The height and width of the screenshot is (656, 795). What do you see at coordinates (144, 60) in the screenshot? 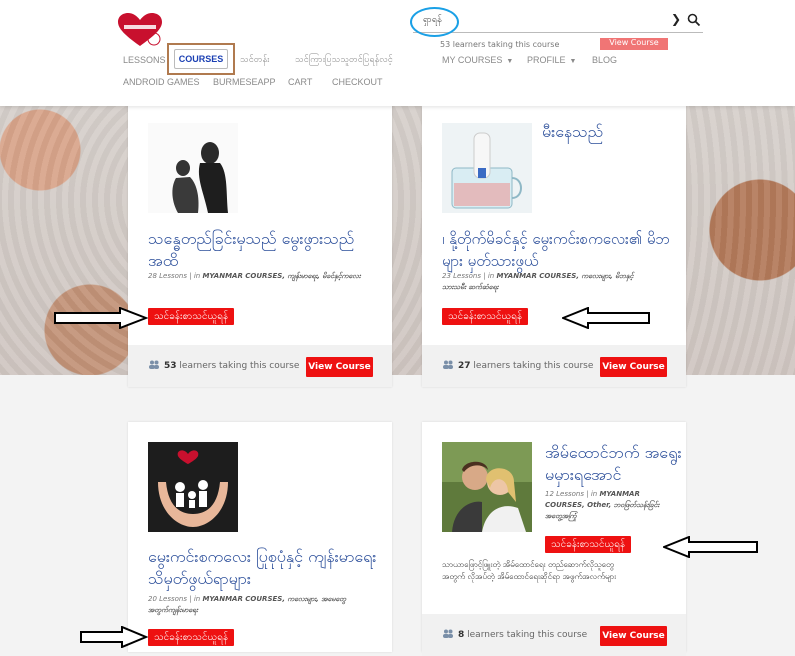
I see `nav-lessons: LESSONS` at bounding box center [144, 60].